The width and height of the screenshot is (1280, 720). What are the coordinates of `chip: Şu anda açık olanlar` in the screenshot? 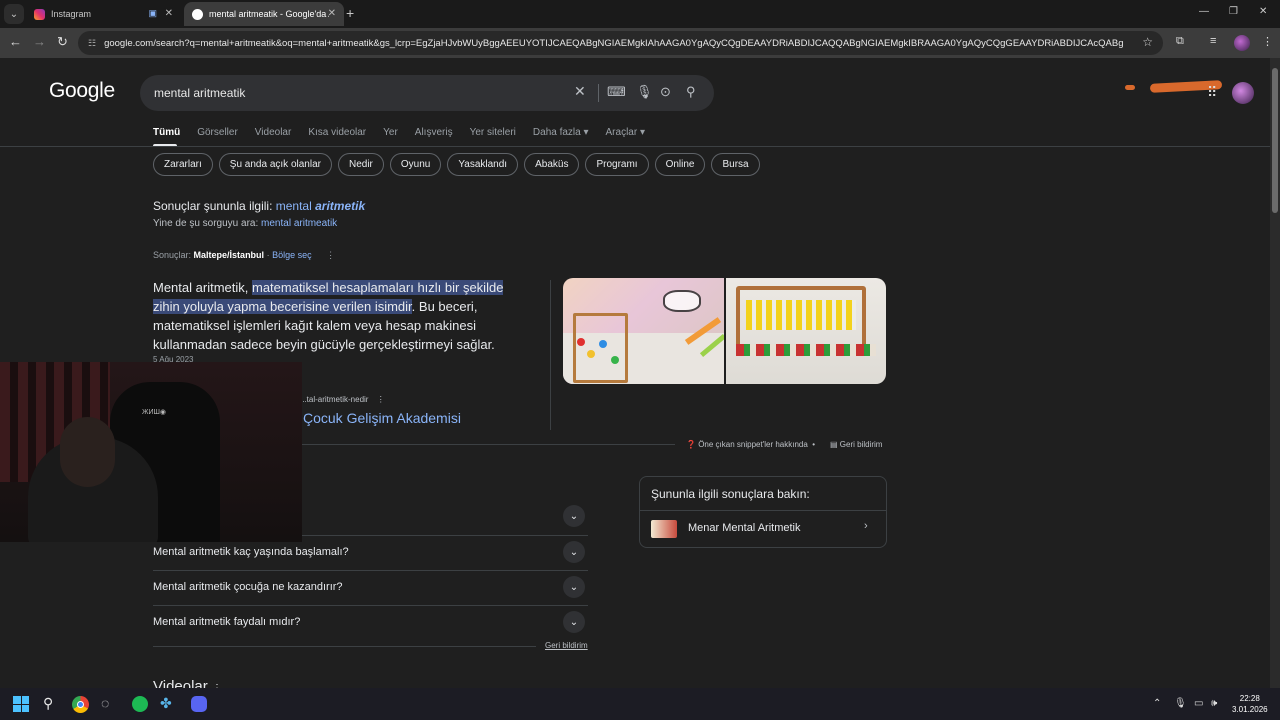 It's located at (275, 164).